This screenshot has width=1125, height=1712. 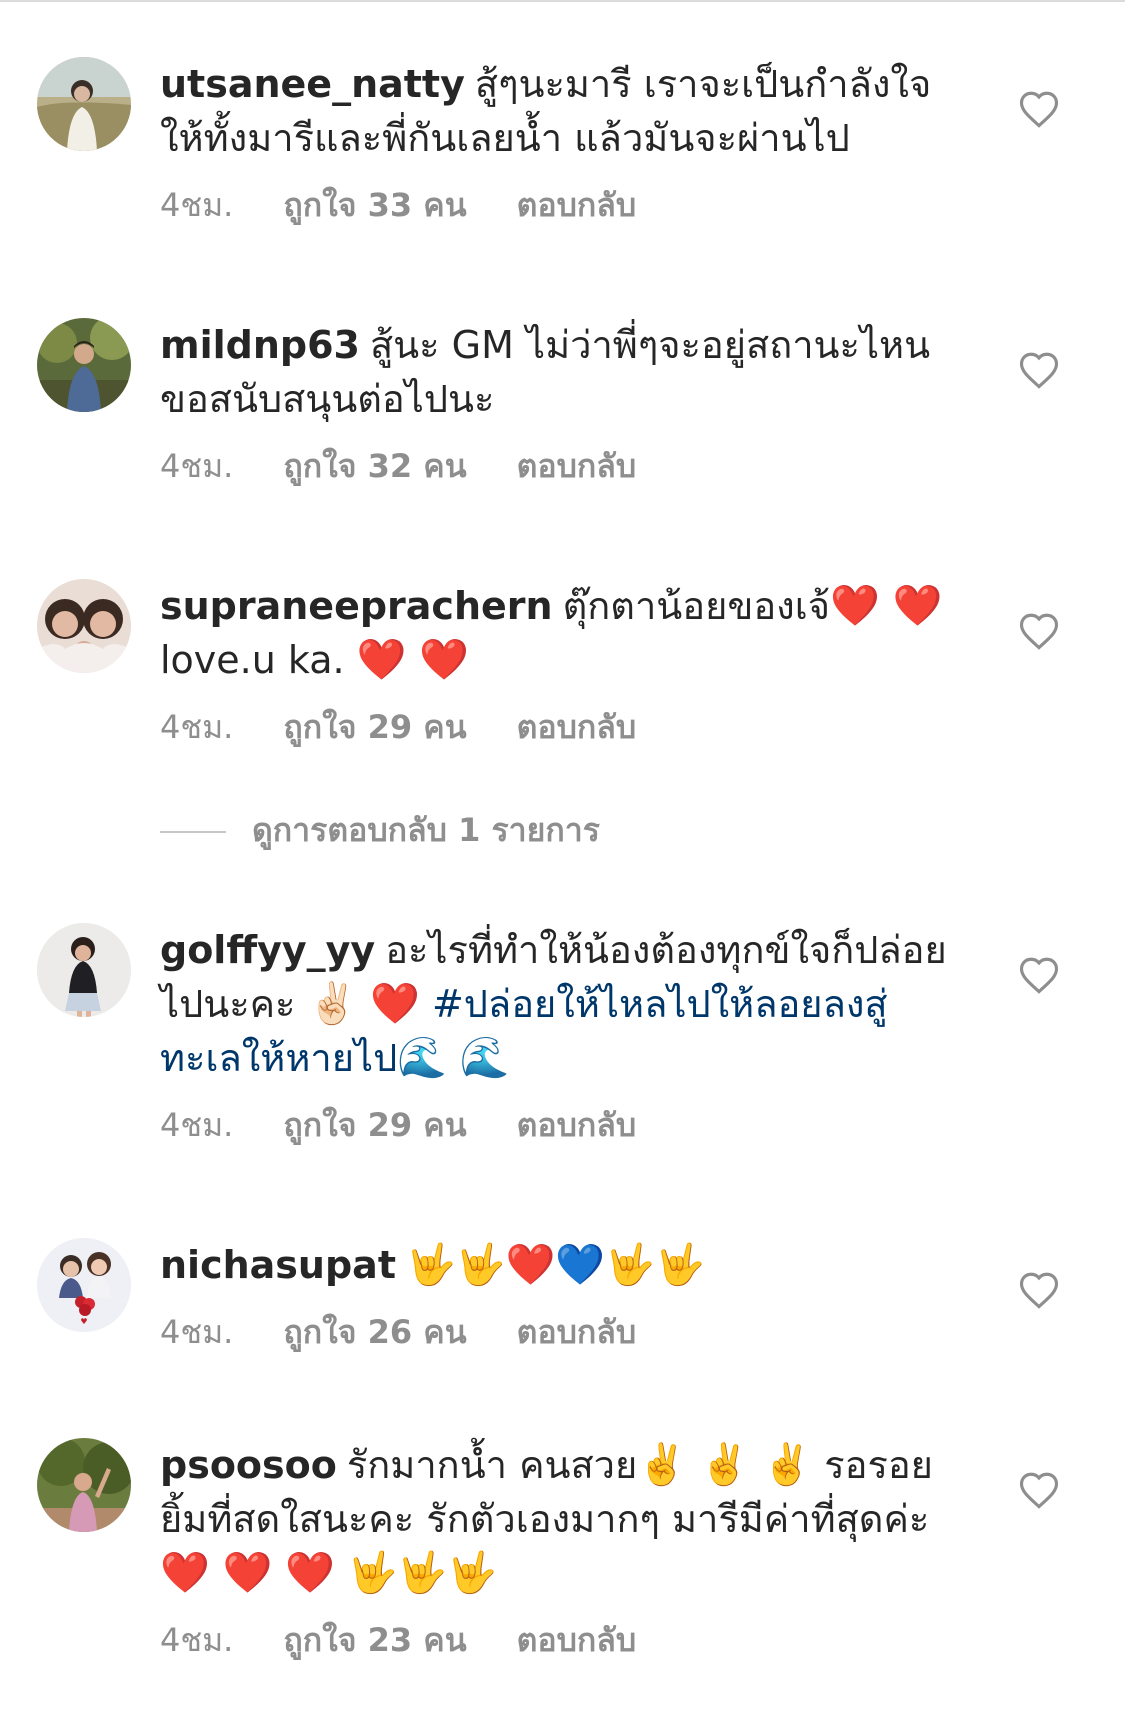 What do you see at coordinates (252, 660) in the screenshot?
I see `comment-text-continued: love.u ka.` at bounding box center [252, 660].